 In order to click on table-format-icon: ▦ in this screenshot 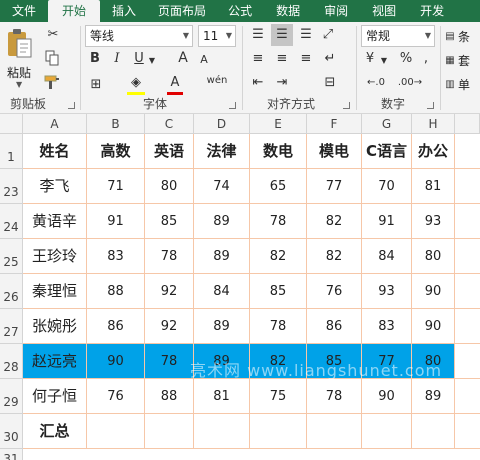, I will do `click(450, 61)`.